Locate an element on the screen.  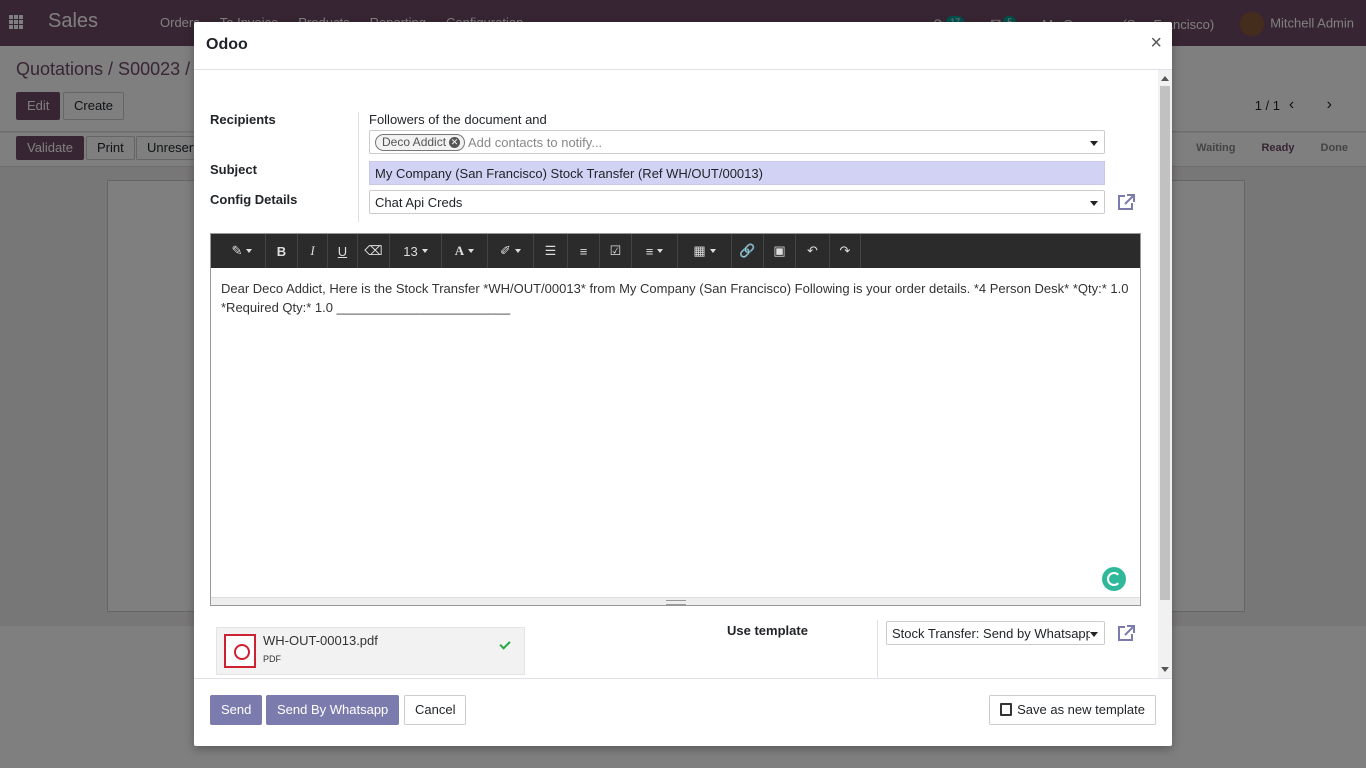
eraser-icon: ⌫ is located at coordinates (373, 251).